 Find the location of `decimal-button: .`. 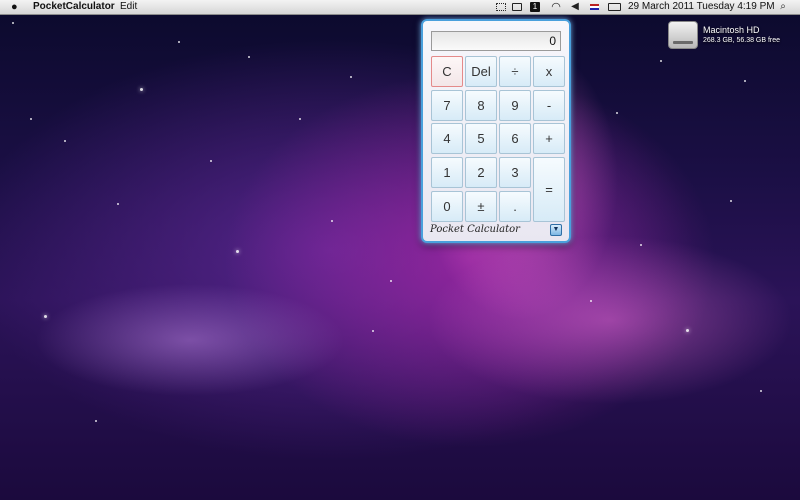

decimal-button: . is located at coordinates (515, 206).